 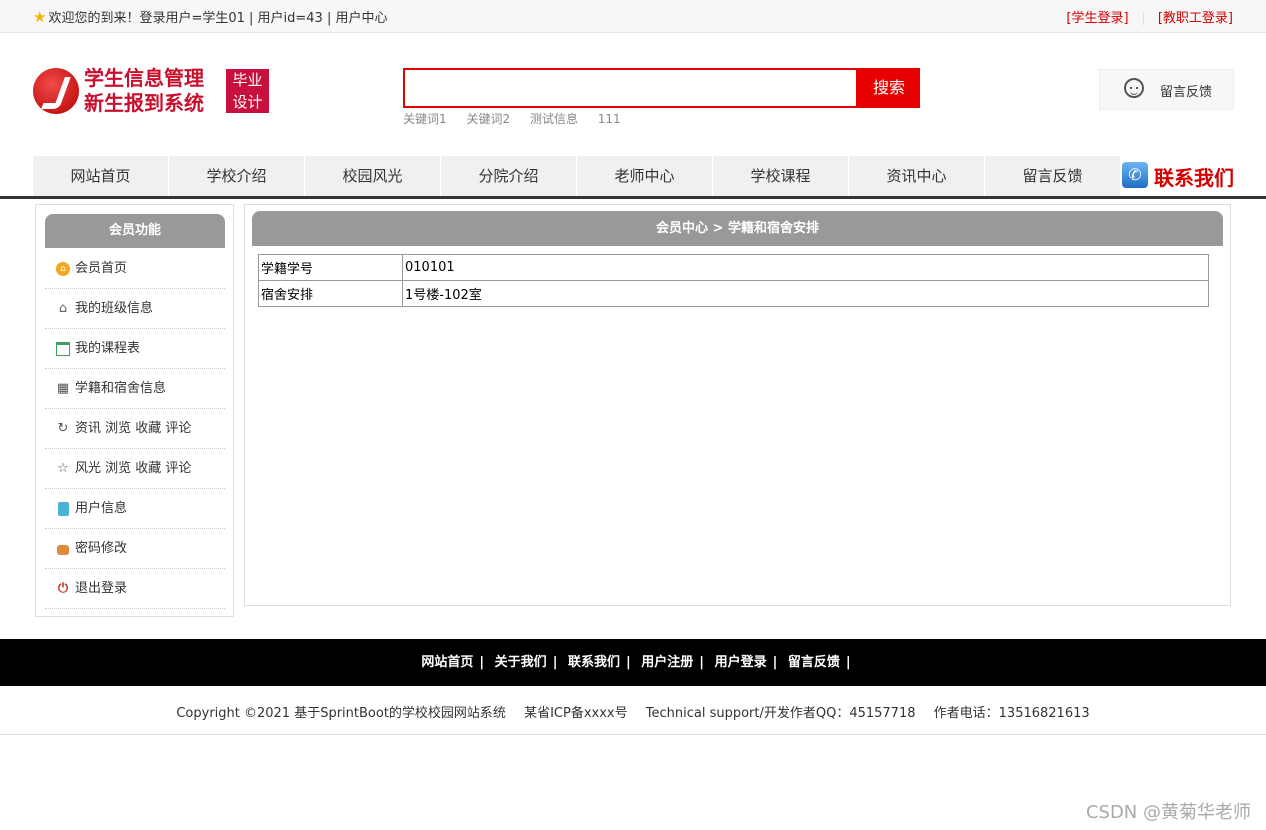 What do you see at coordinates (737, 228) in the screenshot?
I see `content-title: 会员中心 > 学籍和宿舍安排` at bounding box center [737, 228].